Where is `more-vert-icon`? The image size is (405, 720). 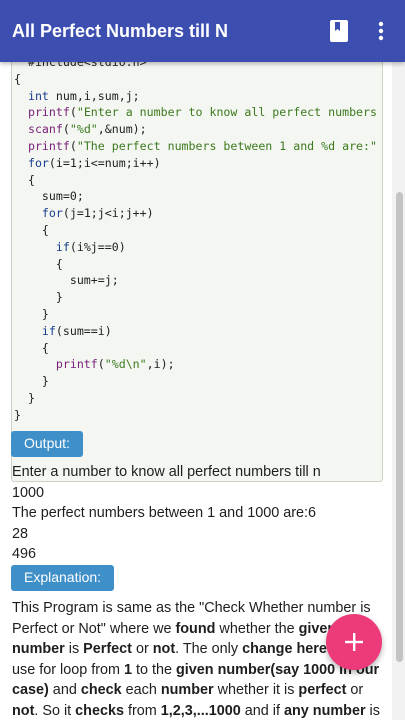
more-vert-icon is located at coordinates (381, 31).